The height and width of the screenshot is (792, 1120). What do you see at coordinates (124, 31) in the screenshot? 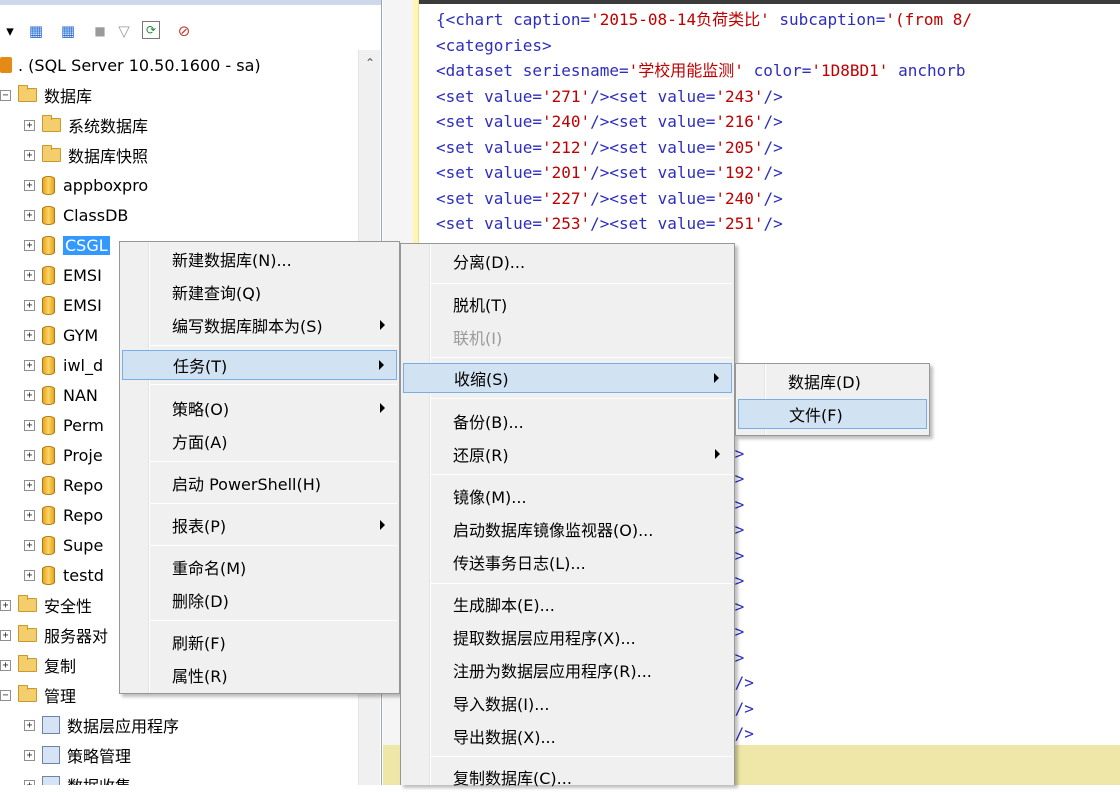
I see `filter-icon: ▽` at bounding box center [124, 31].